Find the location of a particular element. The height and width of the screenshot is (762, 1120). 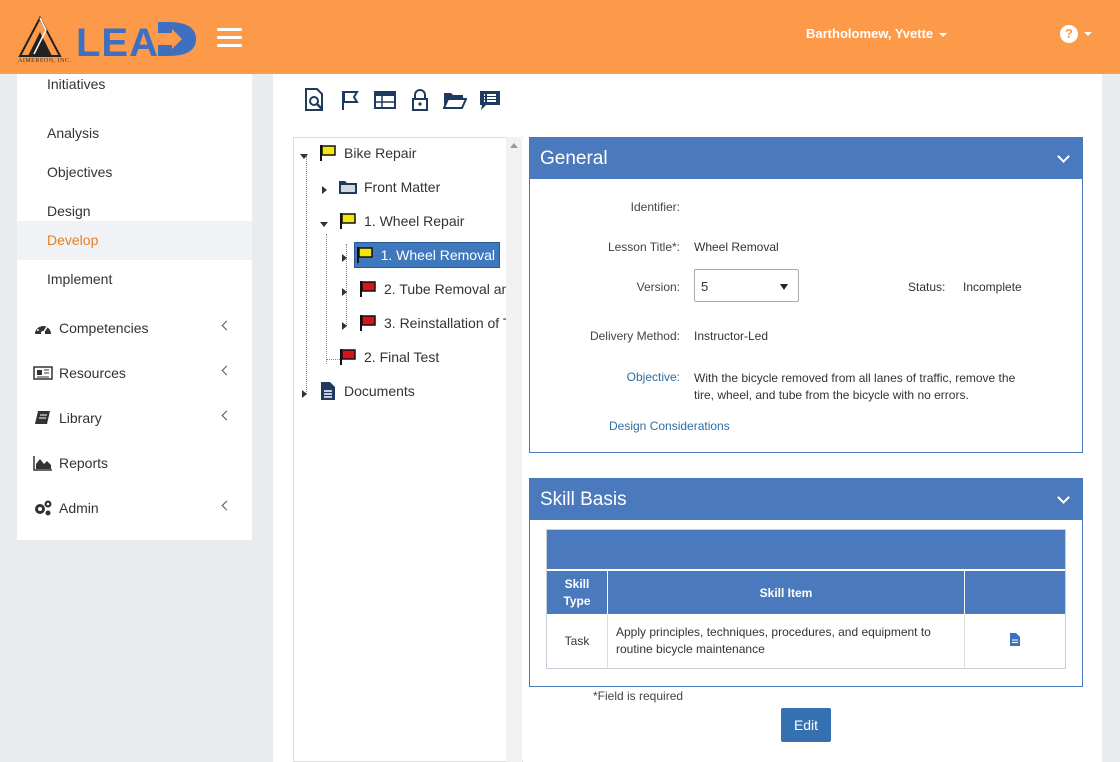

sidebar-item-label: Implement is located at coordinates (80, 279).